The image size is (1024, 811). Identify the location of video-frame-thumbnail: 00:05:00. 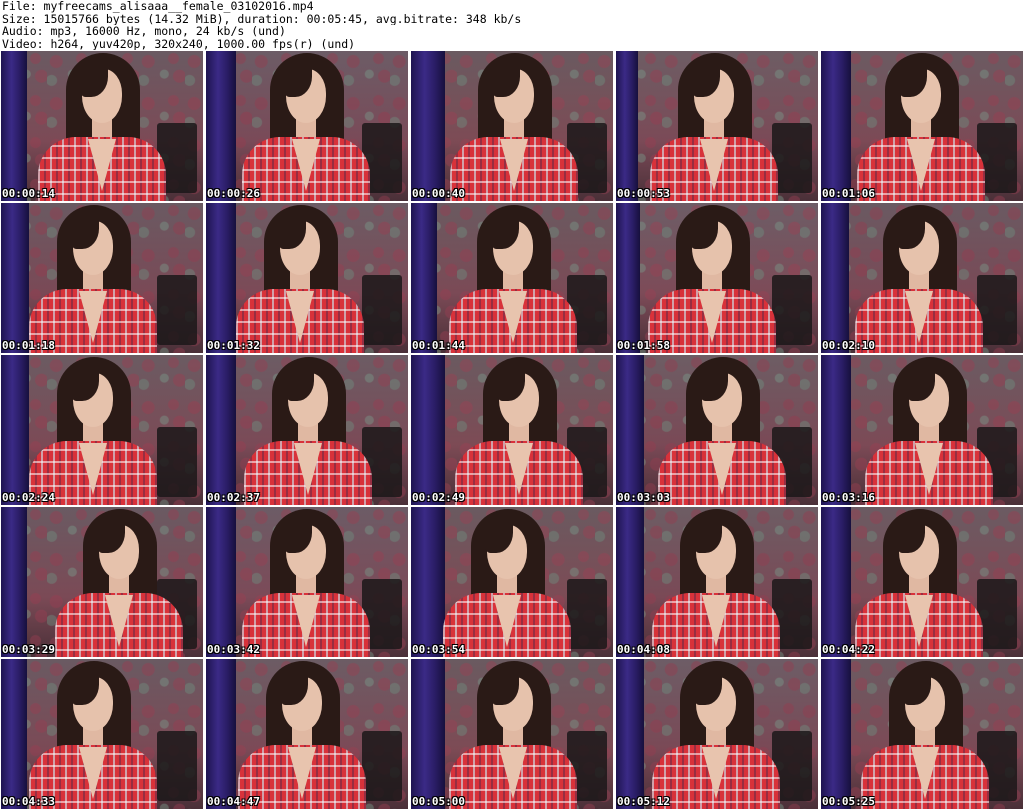
(512, 734).